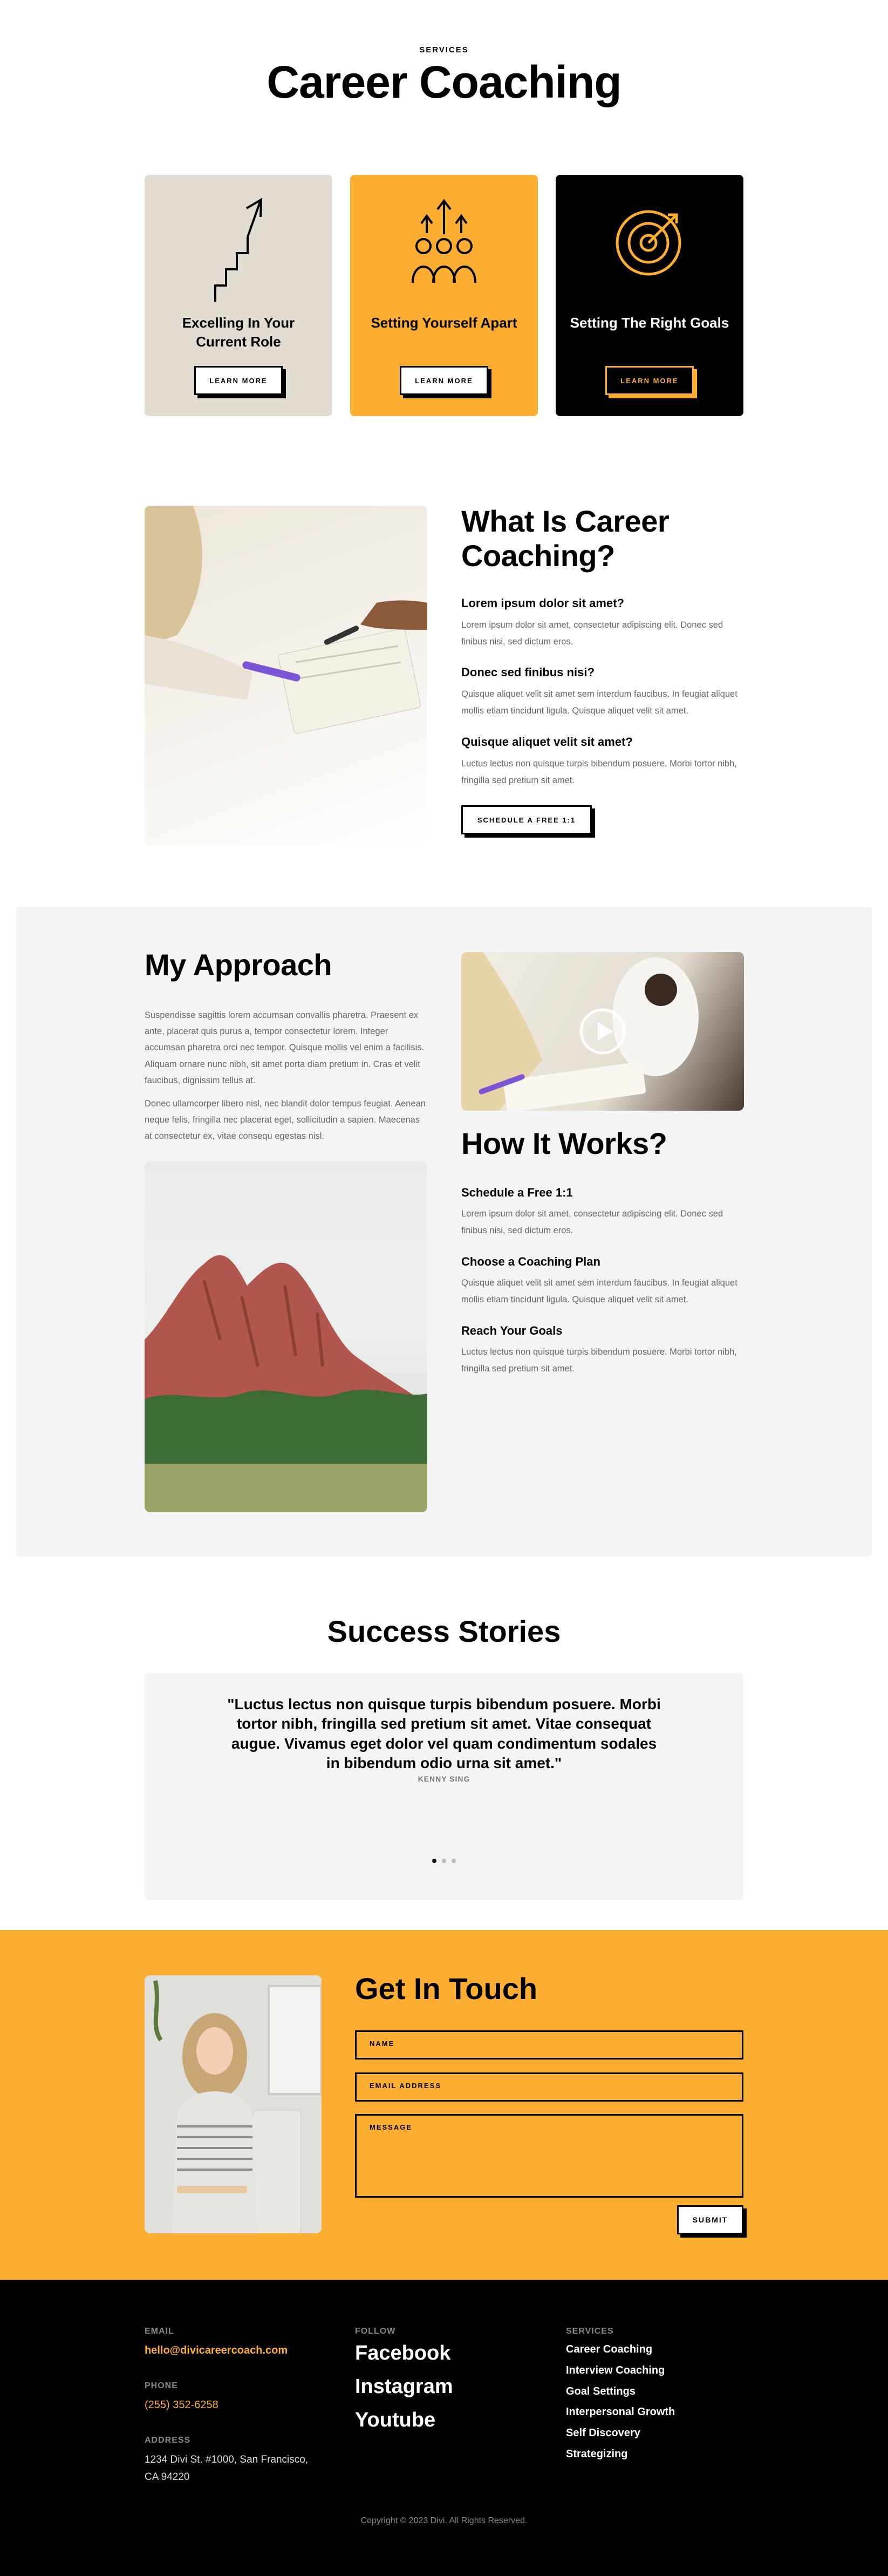 The height and width of the screenshot is (2576, 888). Describe the element at coordinates (615, 2370) in the screenshot. I see `footer-service-link: Interview Coaching` at that location.